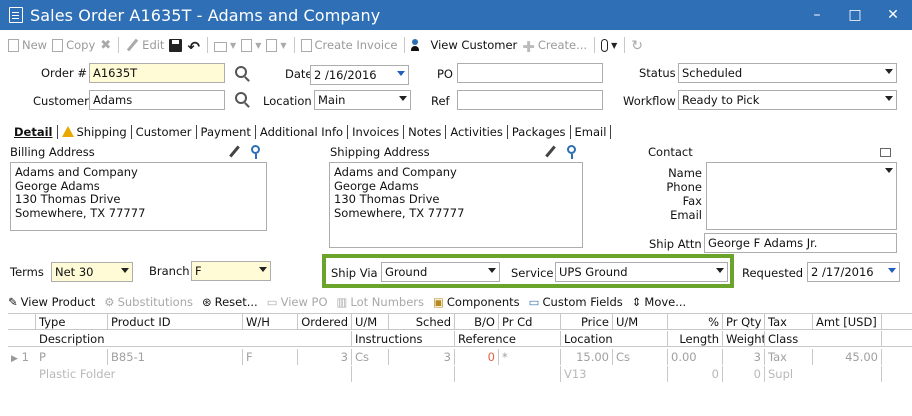 This screenshot has width=912, height=416. Describe the element at coordinates (144, 45) in the screenshot. I see `edit-button: Edit` at that location.